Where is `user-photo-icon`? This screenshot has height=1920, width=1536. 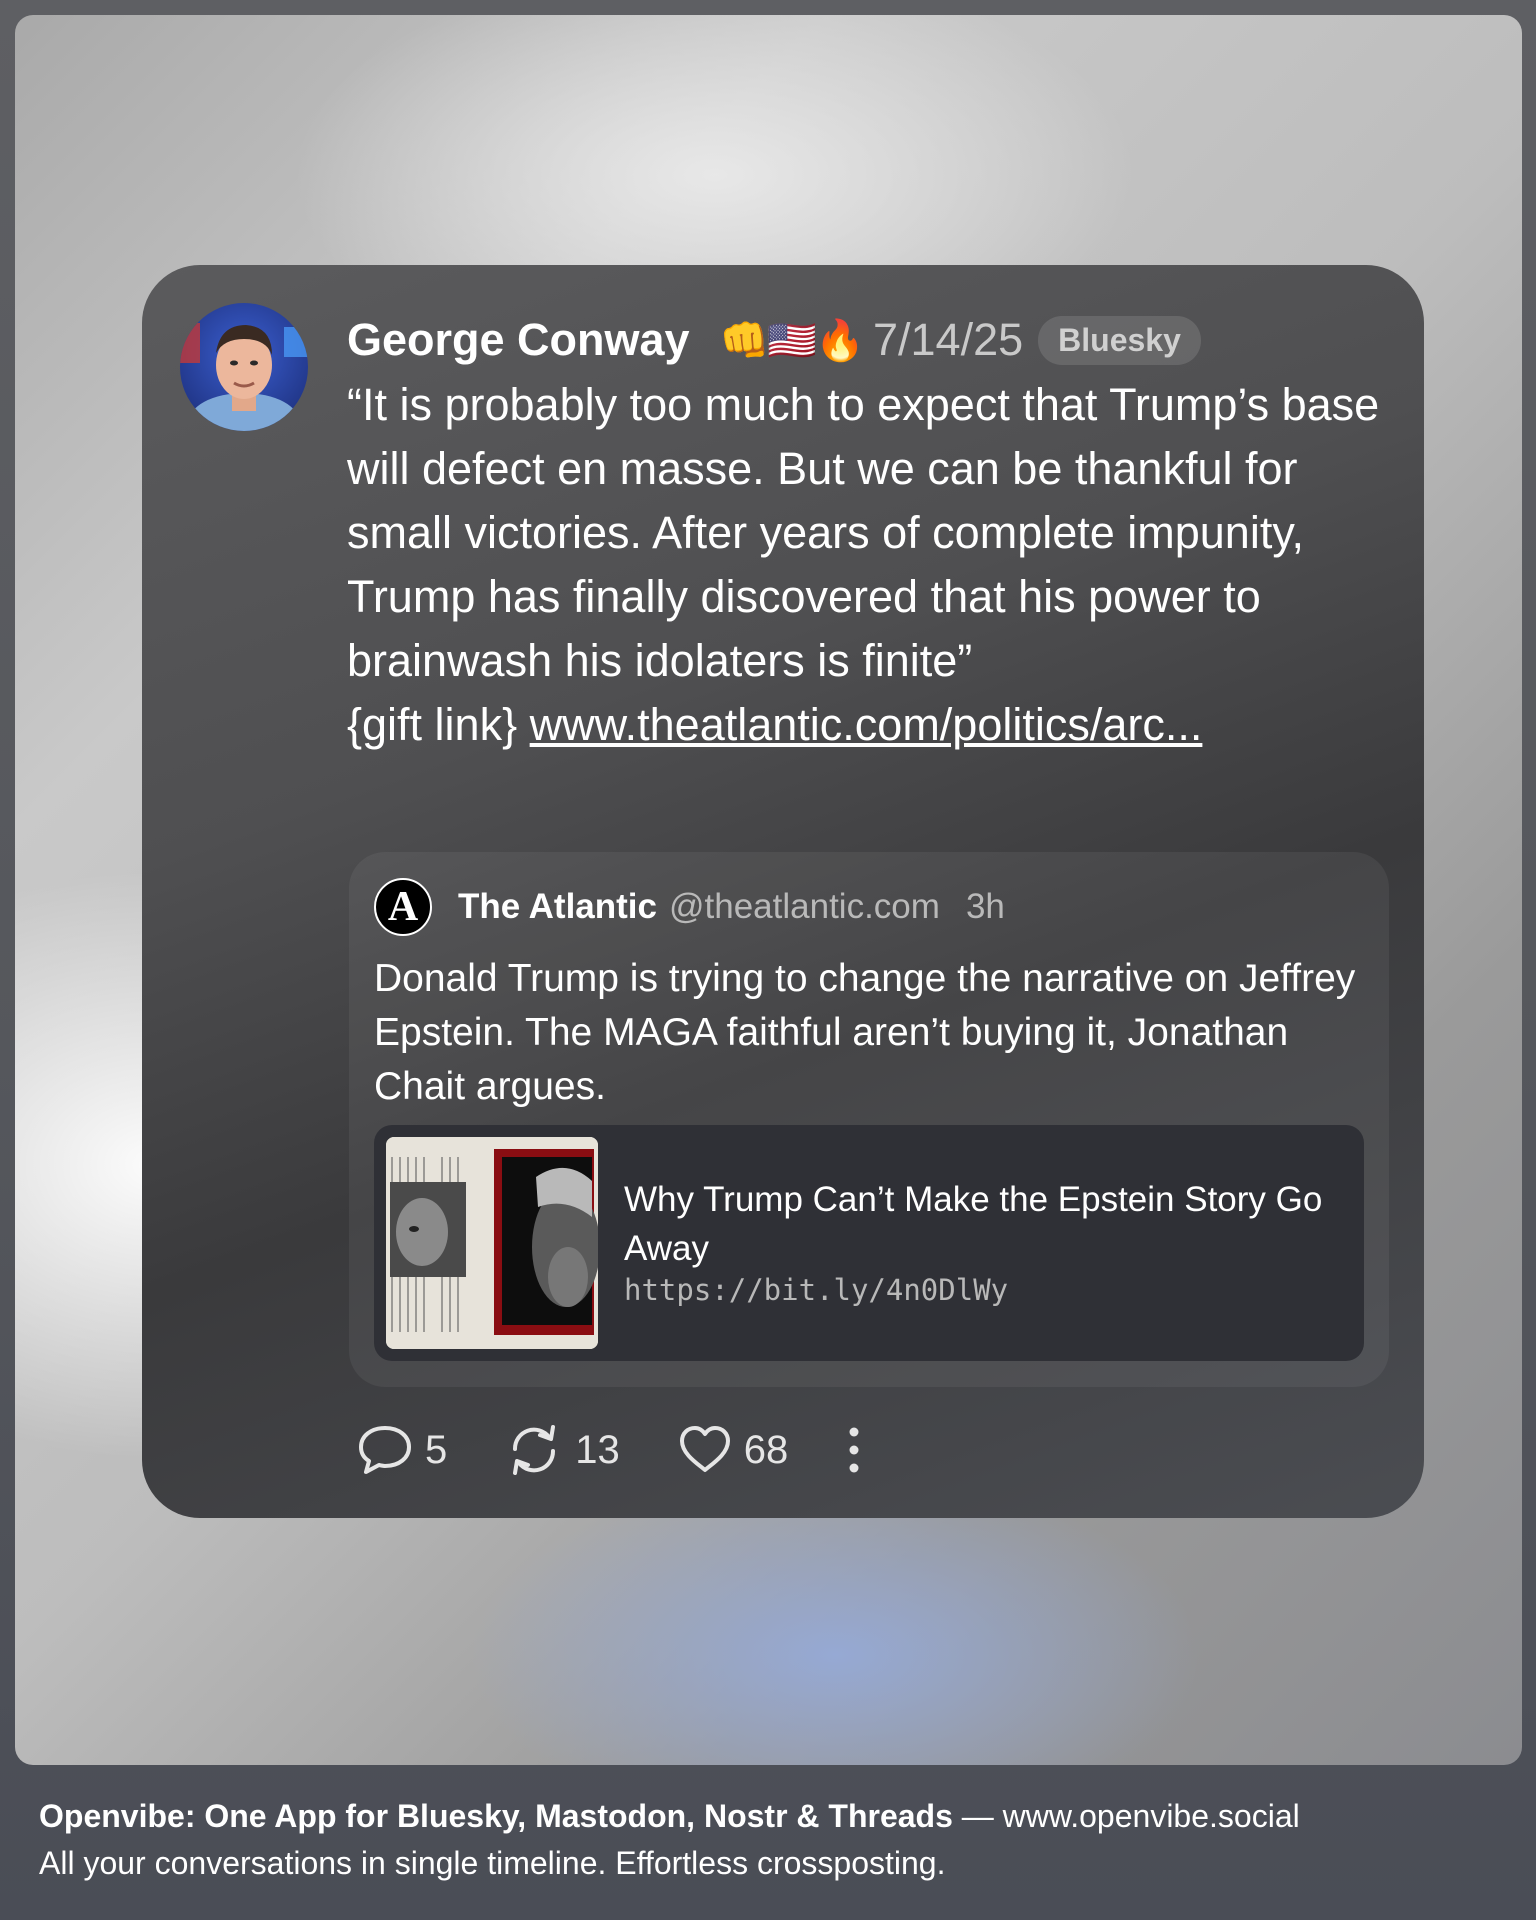 user-photo-icon is located at coordinates (244, 367).